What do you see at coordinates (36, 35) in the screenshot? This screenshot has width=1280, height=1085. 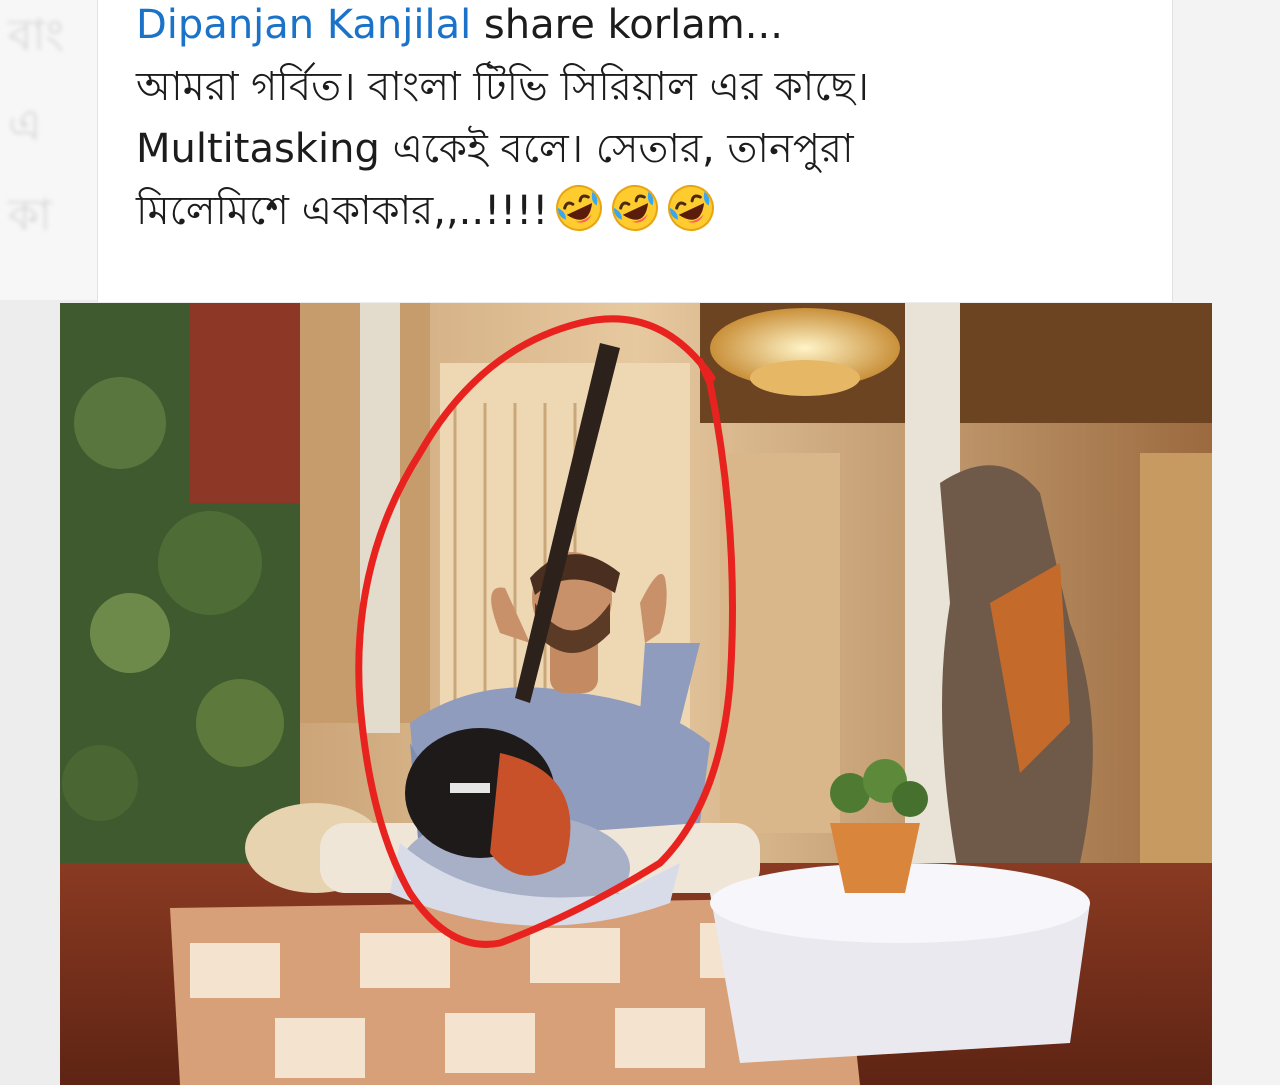 I see `blurred-glyph: বাং` at bounding box center [36, 35].